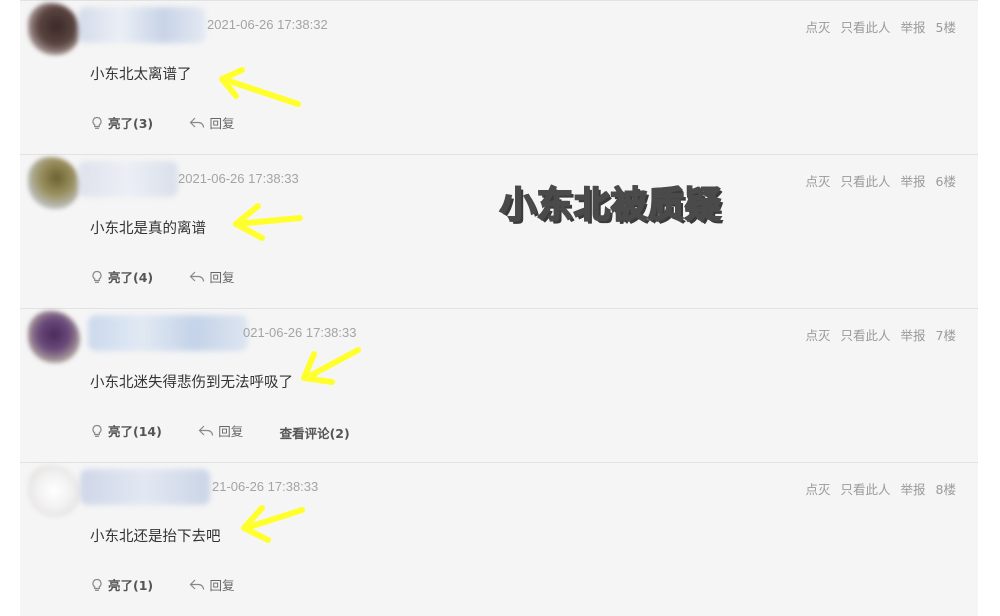 Image resolution: width=1000 pixels, height=616 pixels. What do you see at coordinates (945, 181) in the screenshot?
I see `floor-number: 6楼` at bounding box center [945, 181].